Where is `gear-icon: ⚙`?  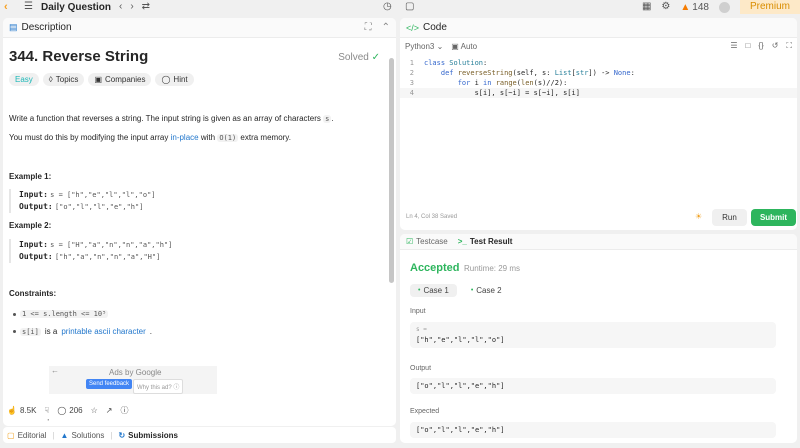
gear-icon: ⚙ is located at coordinates (665, 7).